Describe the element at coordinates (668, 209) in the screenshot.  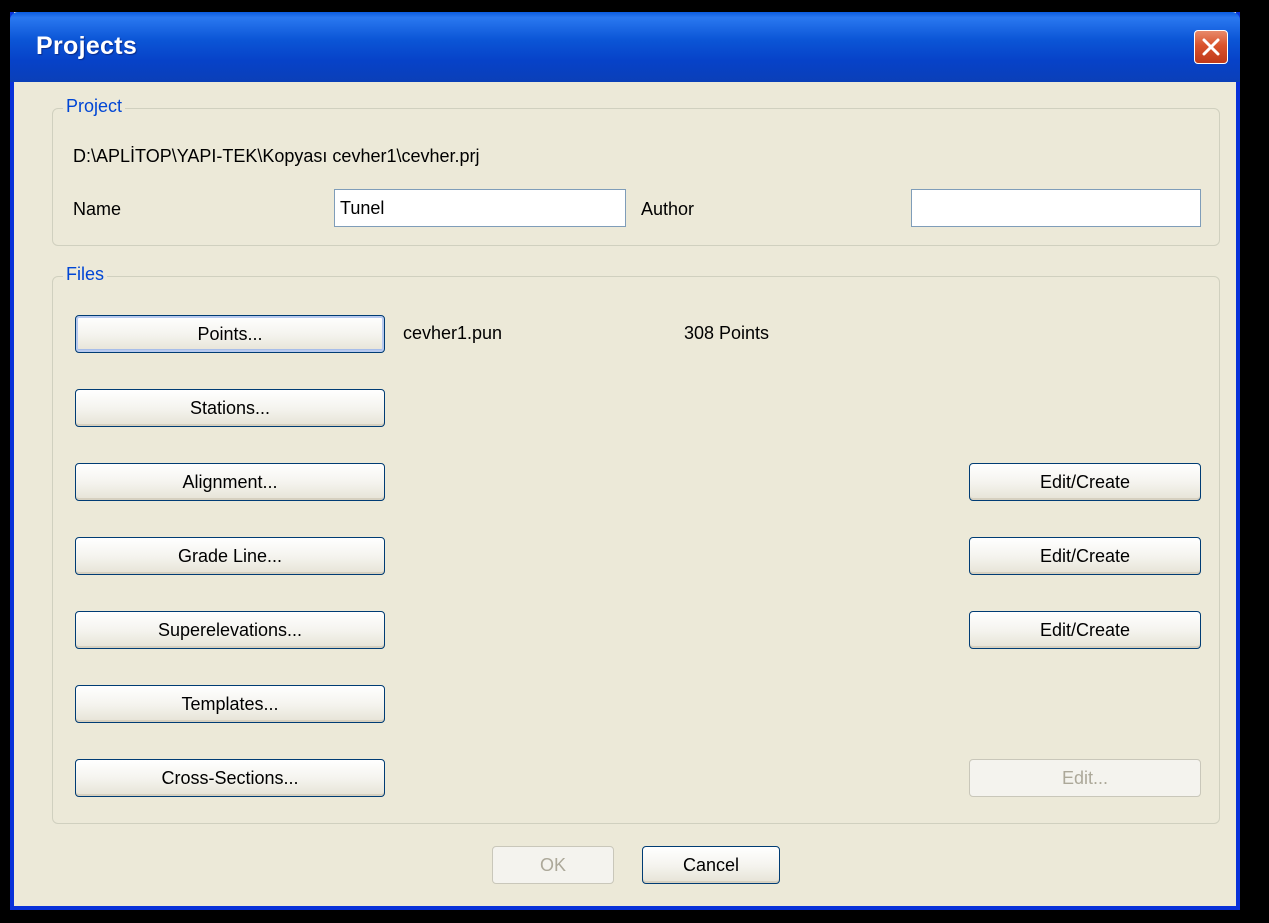
I see `author-label: Author` at that location.